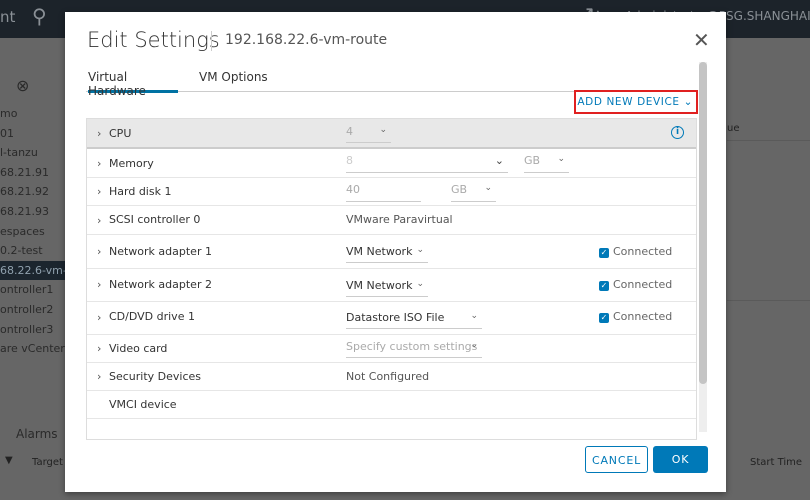 Image resolution: width=810 pixels, height=500 pixels. I want to click on cd-source-value: Datastore ISO File, so click(395, 317).